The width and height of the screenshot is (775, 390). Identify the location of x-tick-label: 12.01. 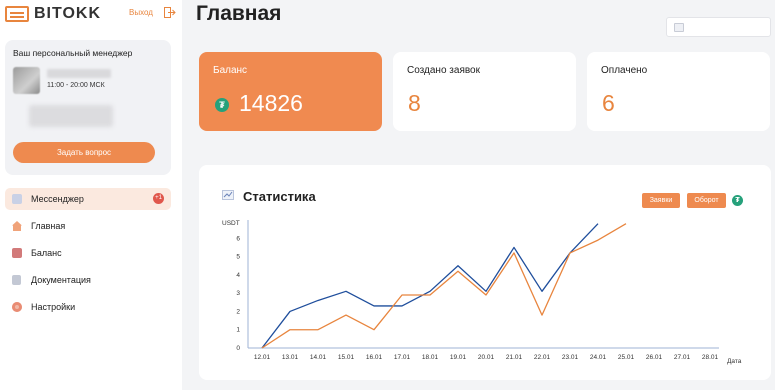
(262, 357).